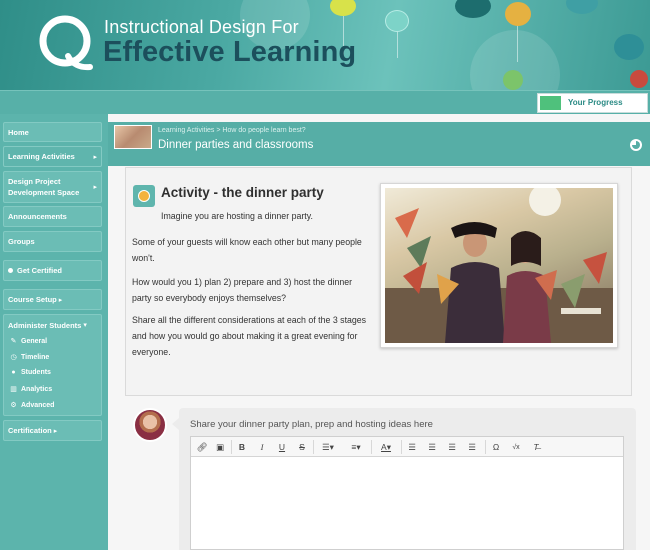 Image resolution: width=650 pixels, height=550 pixels. I want to click on numbered-list-icon: ≡▾, so click(356, 447).